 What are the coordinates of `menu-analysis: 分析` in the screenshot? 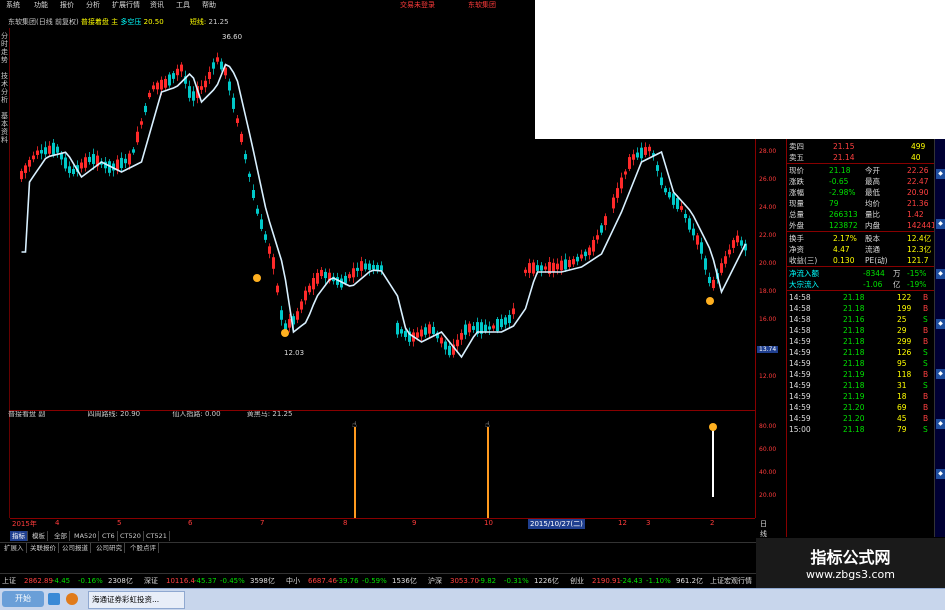 It's located at (93, 5).